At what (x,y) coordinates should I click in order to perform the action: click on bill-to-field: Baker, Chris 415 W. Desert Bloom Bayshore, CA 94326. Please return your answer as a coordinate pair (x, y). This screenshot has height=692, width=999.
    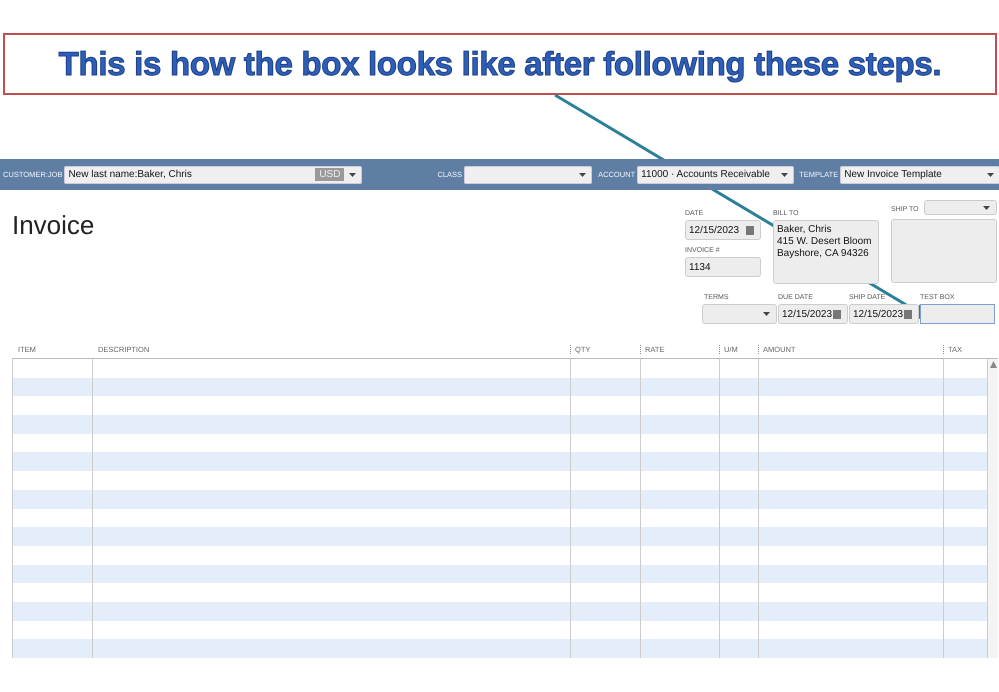
    Looking at the image, I should click on (826, 252).